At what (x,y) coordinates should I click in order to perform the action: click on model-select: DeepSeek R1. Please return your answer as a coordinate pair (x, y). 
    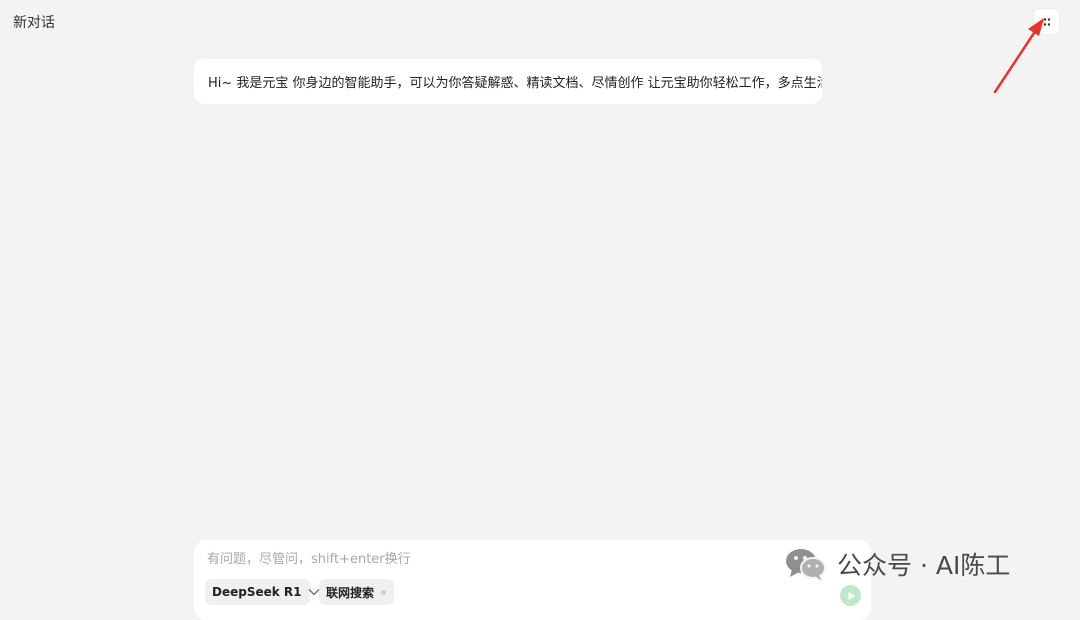
    Looking at the image, I should click on (262, 592).